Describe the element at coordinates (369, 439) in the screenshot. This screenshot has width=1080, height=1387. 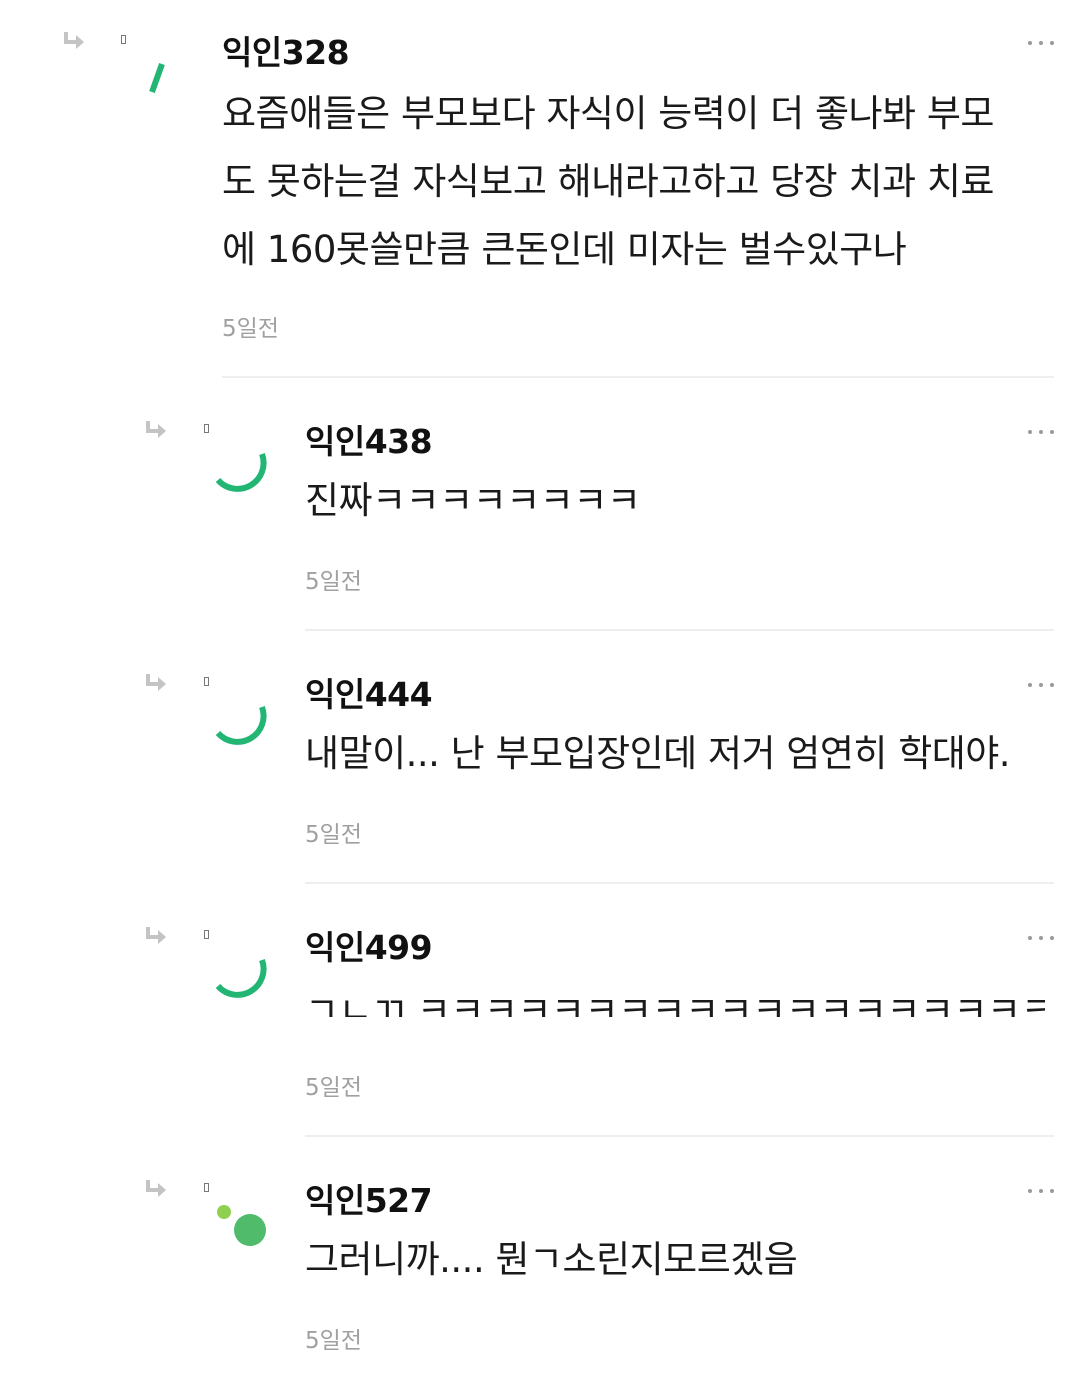
I see `comment-author: 익인438` at that location.